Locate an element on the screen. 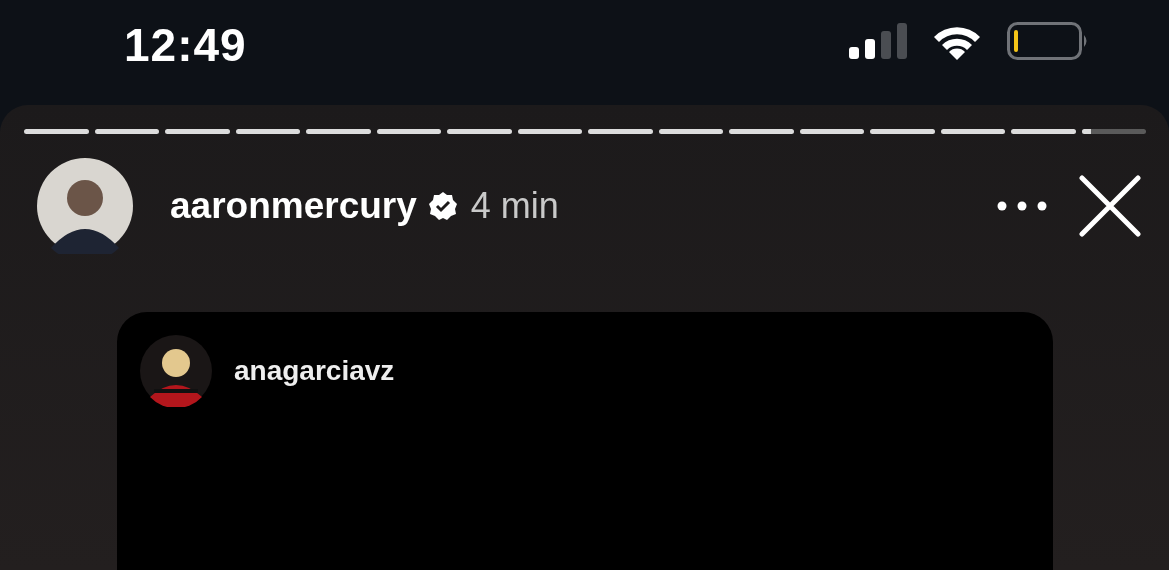  battery-icon is located at coordinates (1048, 41).